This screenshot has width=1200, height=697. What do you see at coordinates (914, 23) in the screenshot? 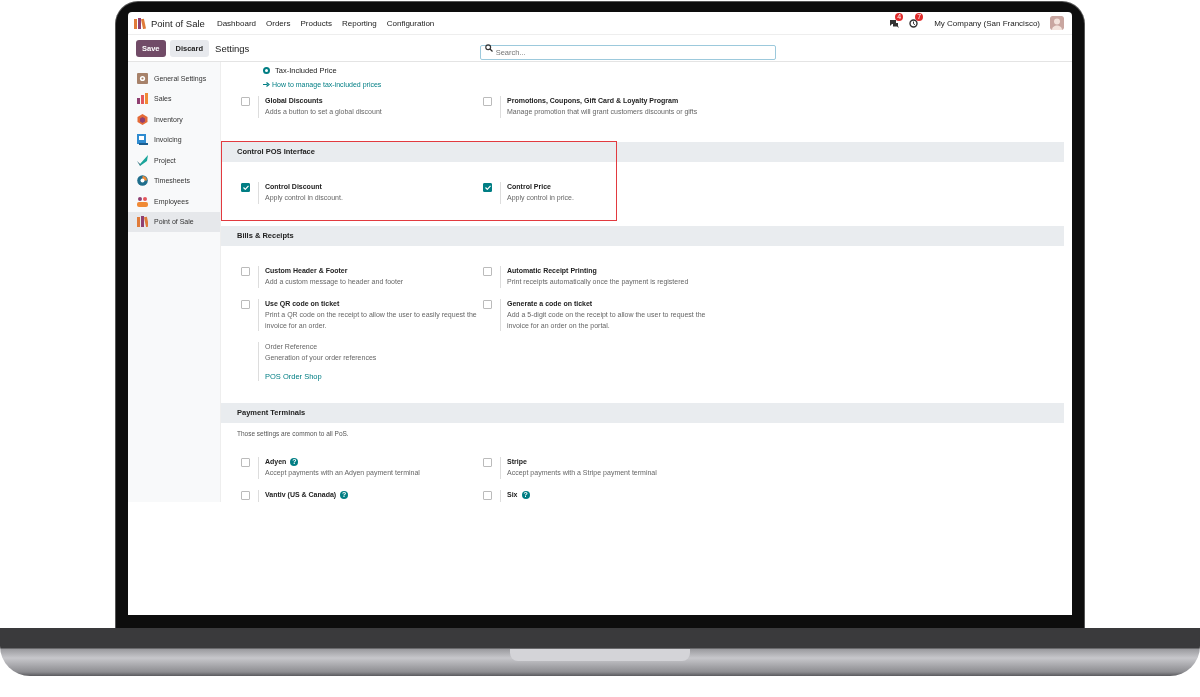
I see `clock-icon` at bounding box center [914, 23].